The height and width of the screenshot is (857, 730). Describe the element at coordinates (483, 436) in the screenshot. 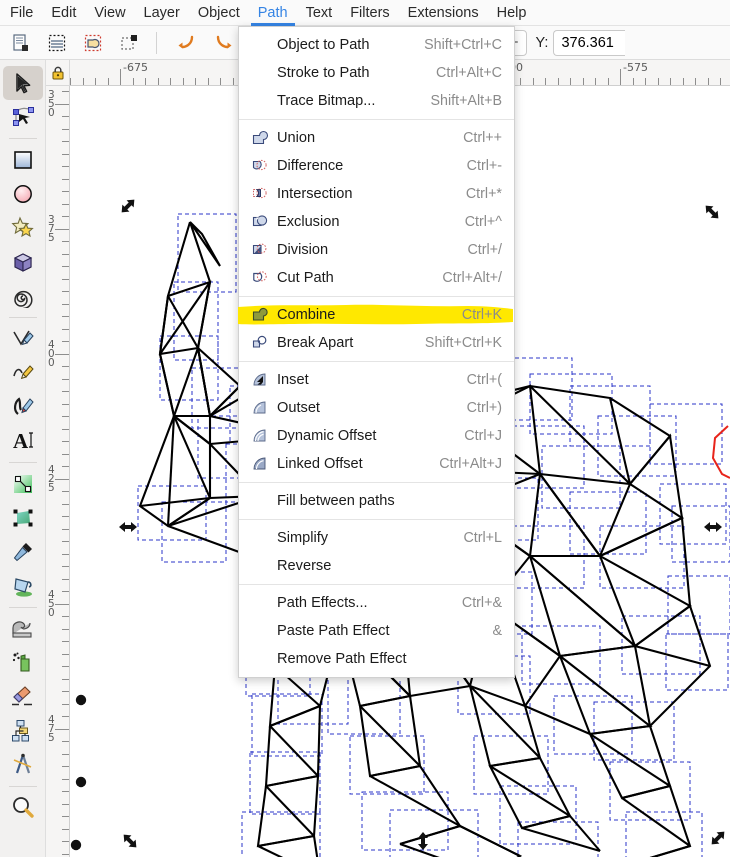

I see `menu-item-accel: Ctrl+J` at that location.